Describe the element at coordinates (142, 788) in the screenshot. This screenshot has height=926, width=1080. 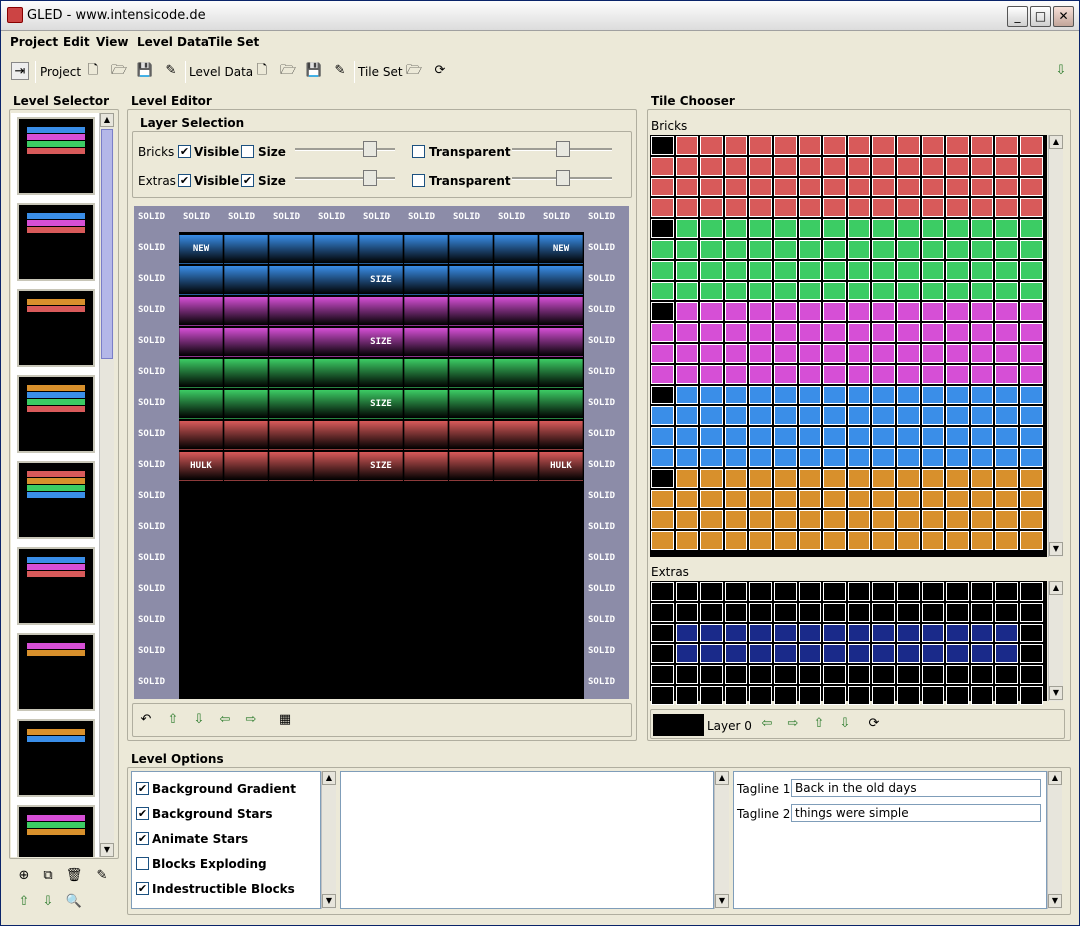
I see `option-checkbox: ✔` at that location.